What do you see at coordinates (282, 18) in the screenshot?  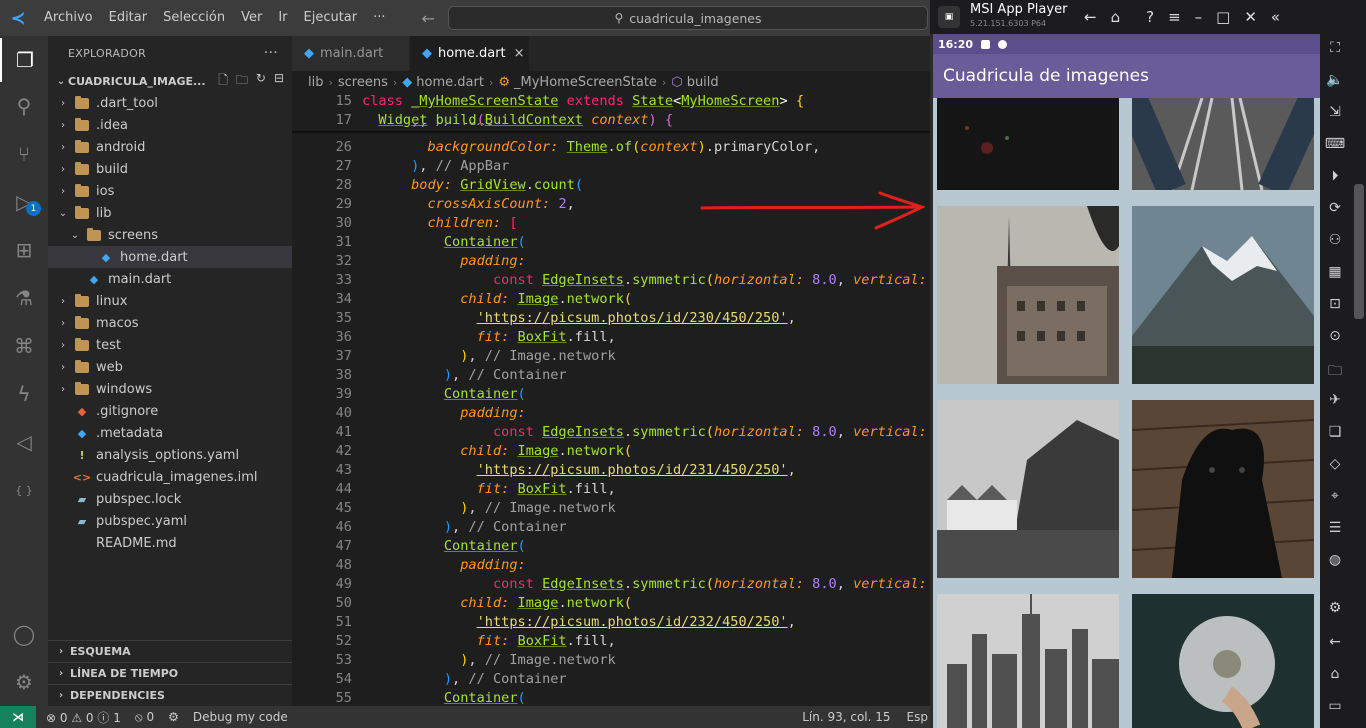 I see `menu-item-4: Ir` at bounding box center [282, 18].